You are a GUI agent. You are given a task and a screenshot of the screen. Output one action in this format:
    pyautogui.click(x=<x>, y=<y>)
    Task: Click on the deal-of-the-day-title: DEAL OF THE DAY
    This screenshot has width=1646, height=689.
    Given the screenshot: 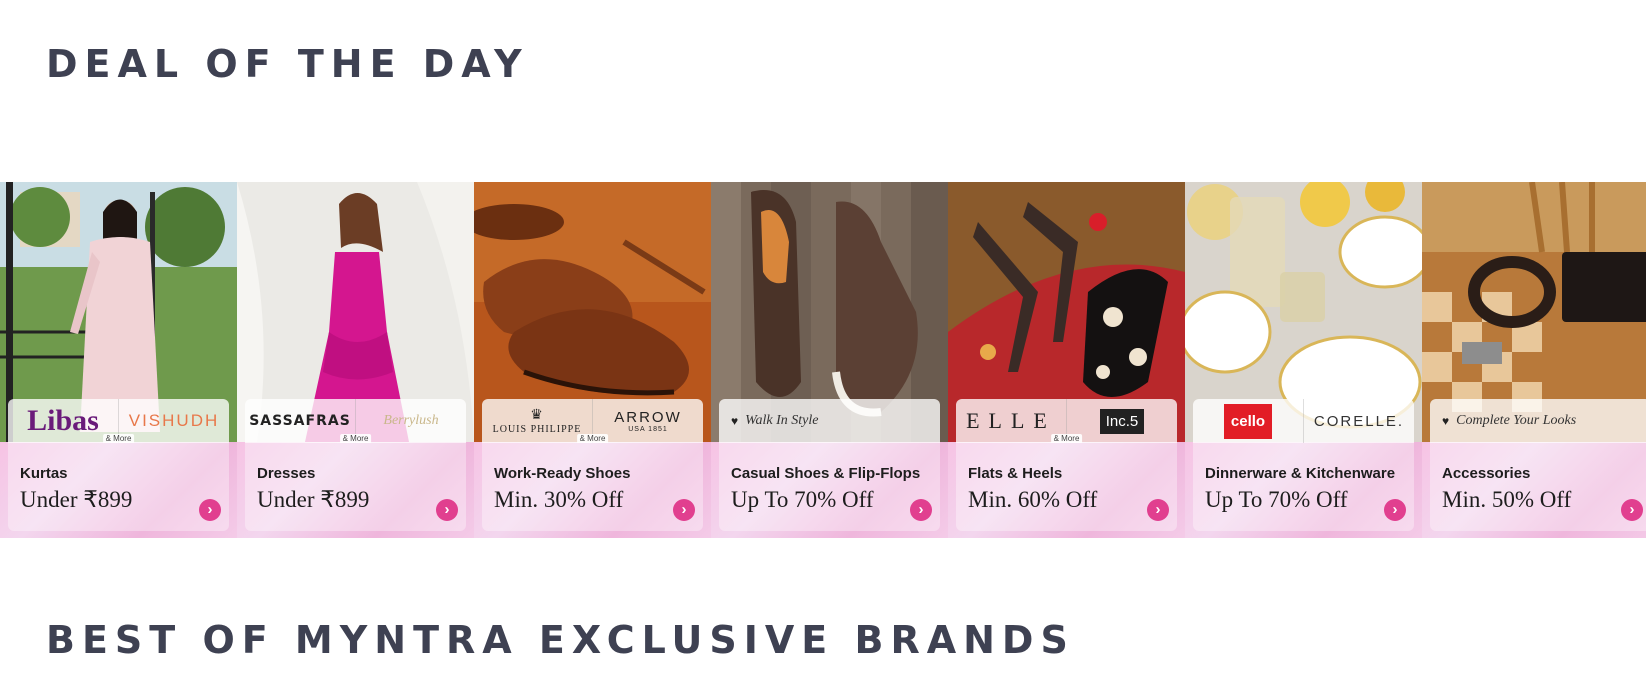 What is the action you would take?
    pyautogui.click(x=287, y=64)
    